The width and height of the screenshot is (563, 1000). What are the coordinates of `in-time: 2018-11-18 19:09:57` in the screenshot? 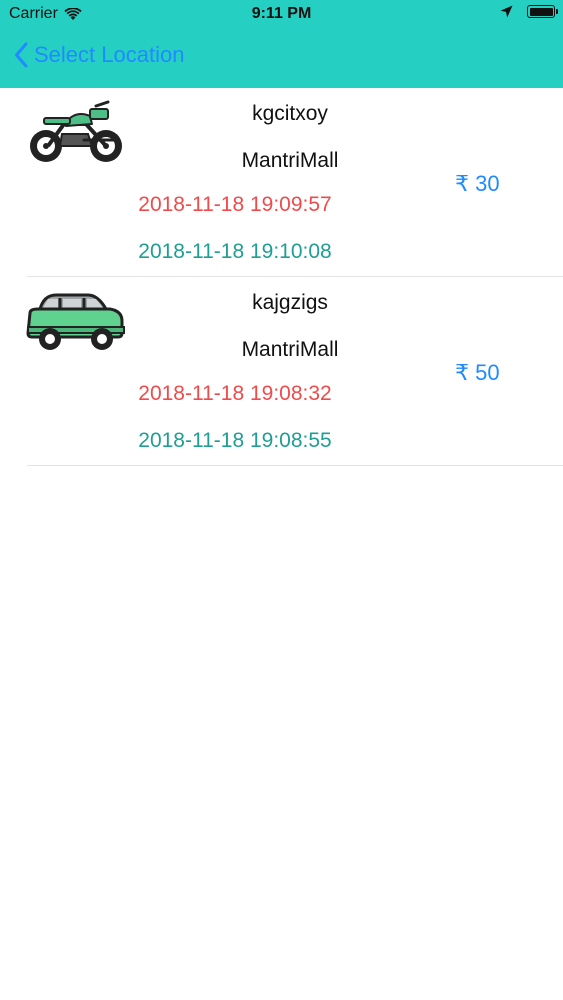 It's located at (235, 204).